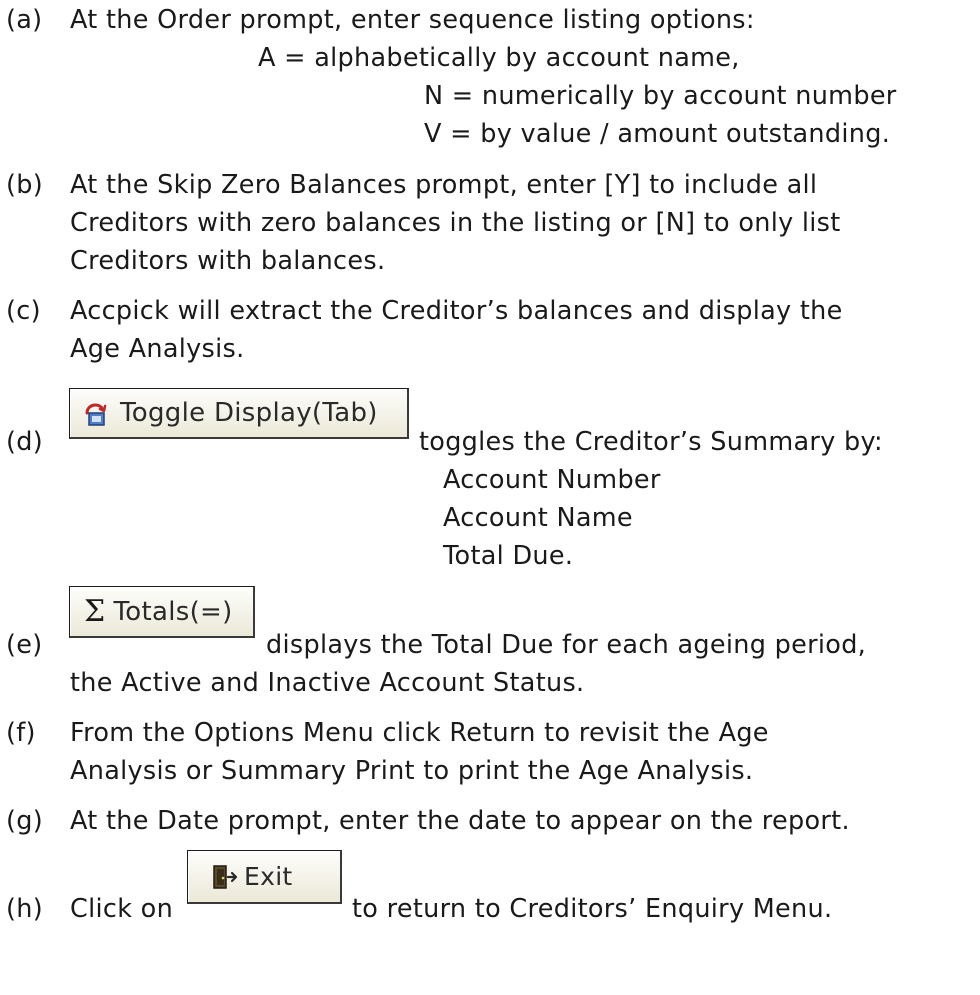 Image resolution: width=980 pixels, height=995 pixels. Describe the element at coordinates (24, 185) in the screenshot. I see `item-b-label: (b)` at that location.